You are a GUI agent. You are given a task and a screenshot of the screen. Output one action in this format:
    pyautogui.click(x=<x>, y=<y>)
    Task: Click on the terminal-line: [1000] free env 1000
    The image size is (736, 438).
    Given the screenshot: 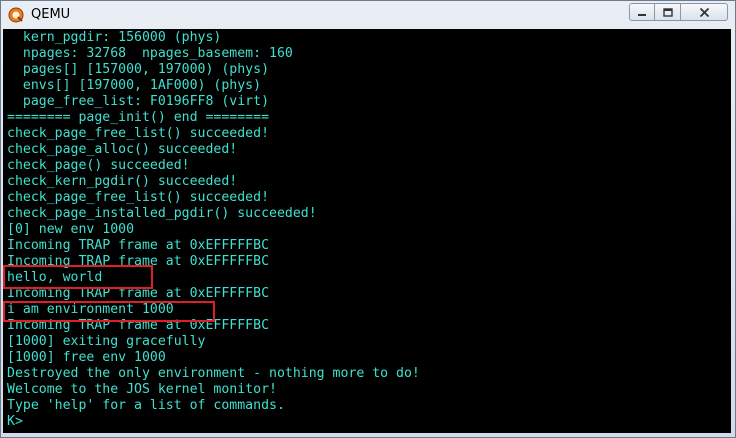 What is the action you would take?
    pyautogui.click(x=86, y=357)
    